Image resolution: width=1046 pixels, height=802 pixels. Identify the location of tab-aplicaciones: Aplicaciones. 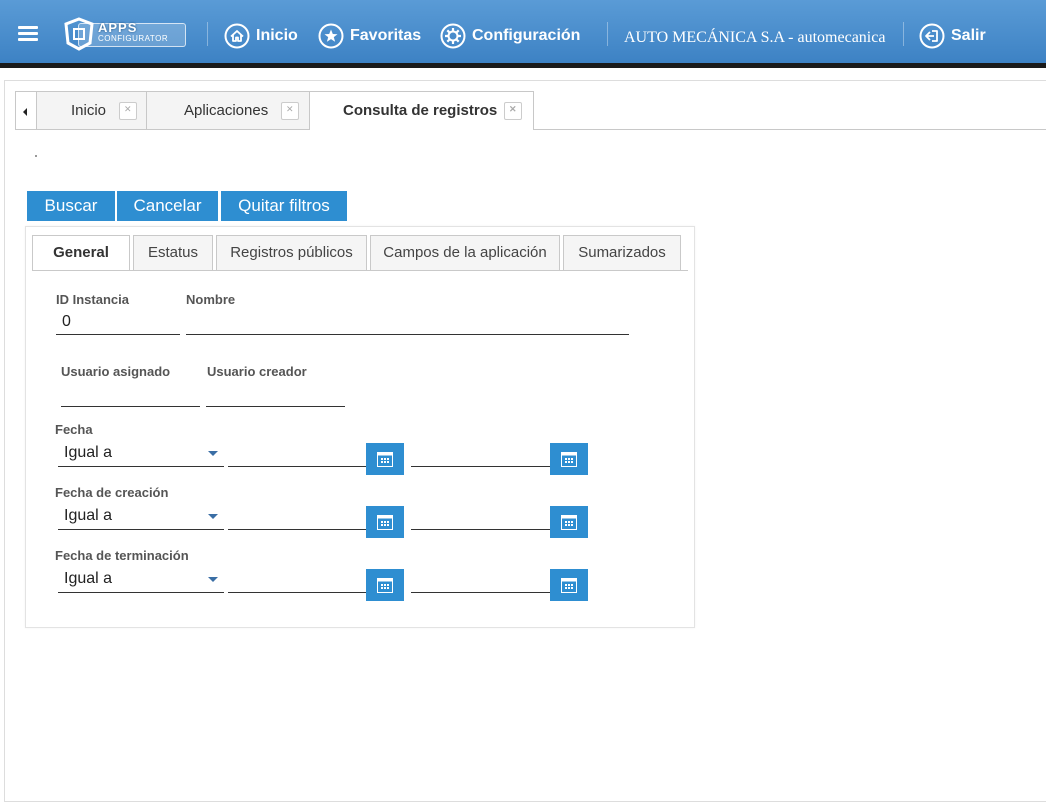
(228, 110).